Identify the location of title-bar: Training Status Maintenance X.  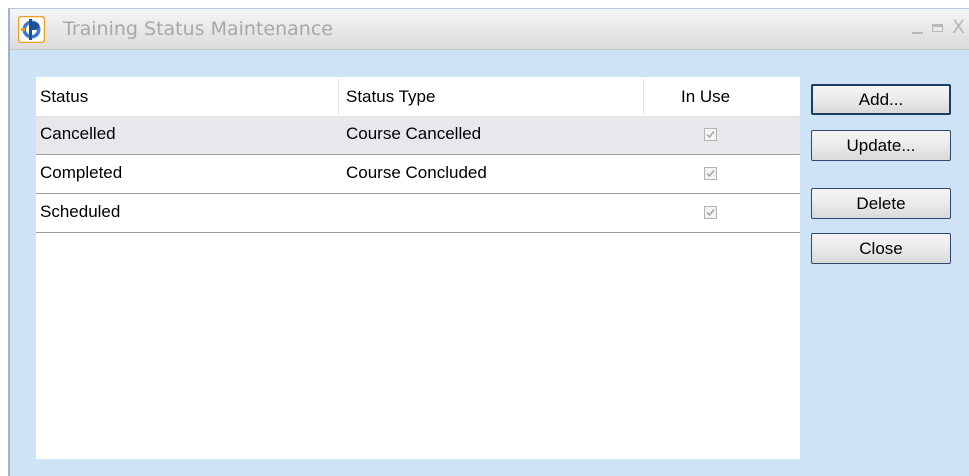
(489, 29).